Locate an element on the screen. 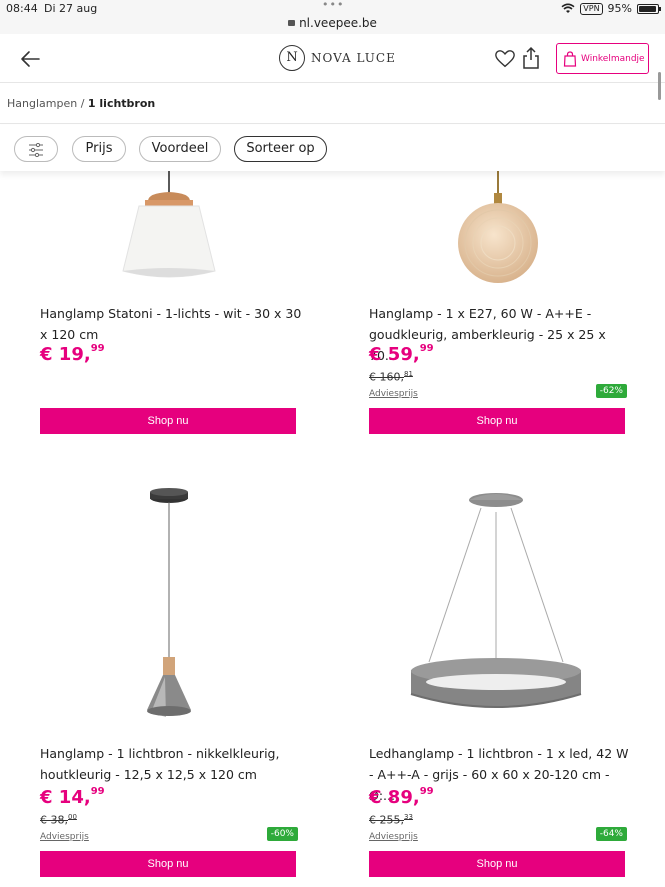  filter-bar: Prijs Voordeel Sorteer op is located at coordinates (332, 148).